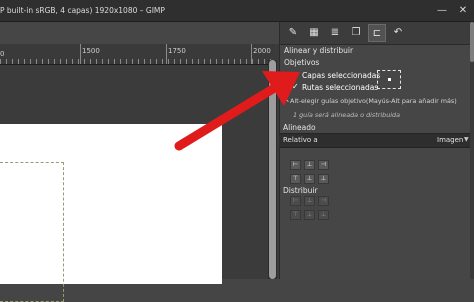  I want to click on ruler-label-1750: 1750, so click(177, 51).